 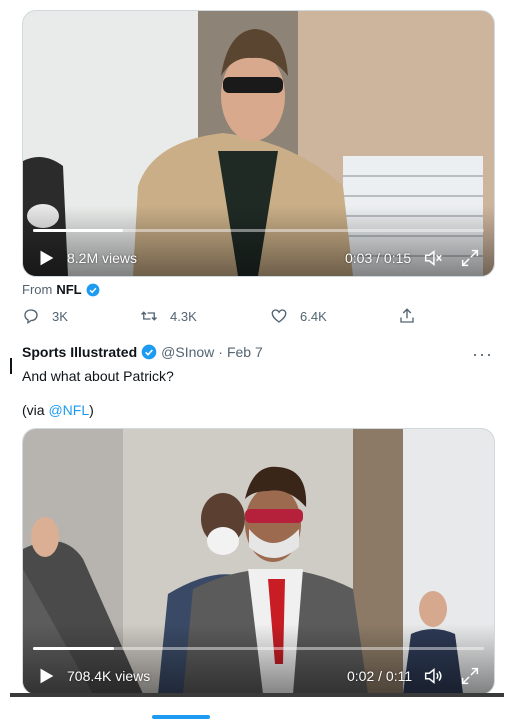 What do you see at coordinates (11, 366) in the screenshot?
I see `cursor-marker` at bounding box center [11, 366].